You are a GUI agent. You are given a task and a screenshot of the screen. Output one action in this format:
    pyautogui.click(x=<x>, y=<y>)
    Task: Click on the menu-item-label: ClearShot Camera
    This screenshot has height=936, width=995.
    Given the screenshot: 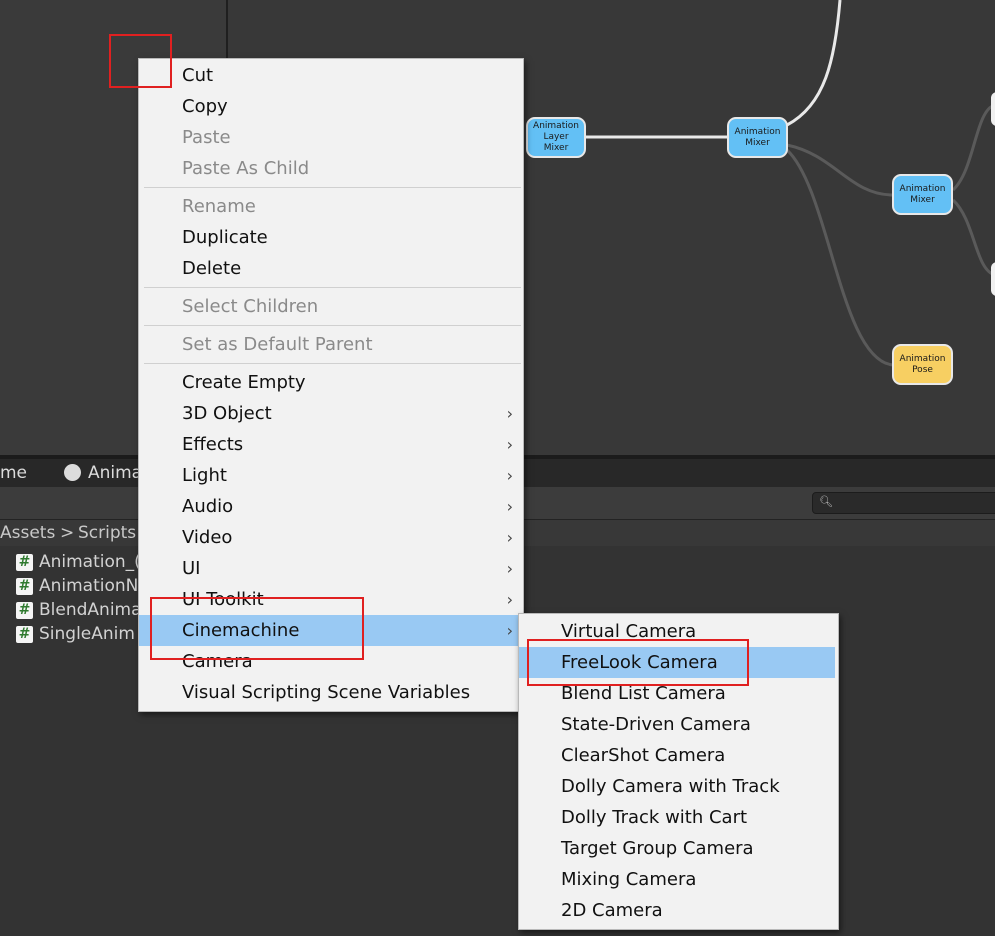 What is the action you would take?
    pyautogui.click(x=643, y=755)
    